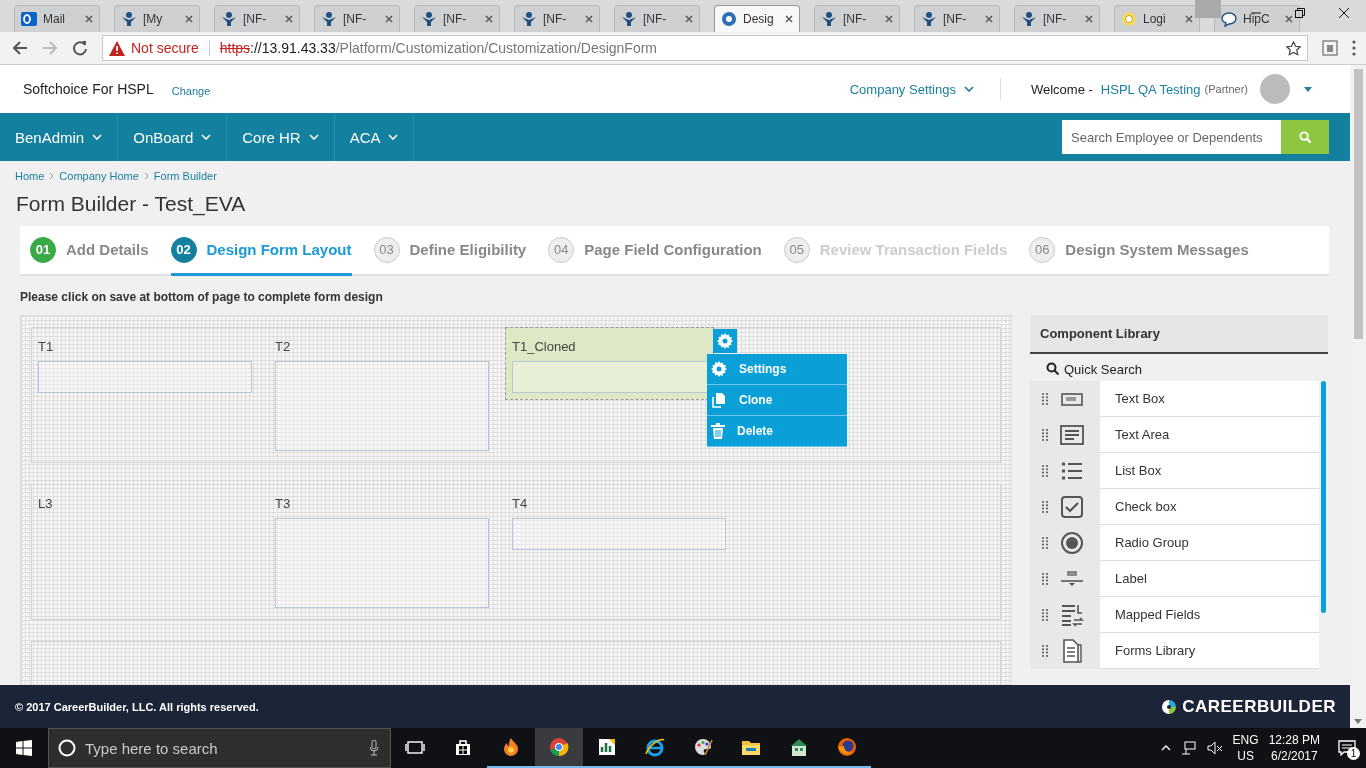 The height and width of the screenshot is (768, 1366). I want to click on form-field: T3, so click(382, 549).